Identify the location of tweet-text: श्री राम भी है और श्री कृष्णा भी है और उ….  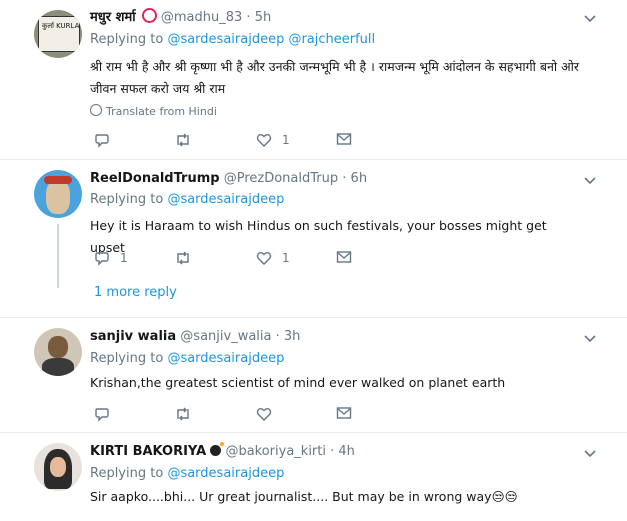
(335, 77).